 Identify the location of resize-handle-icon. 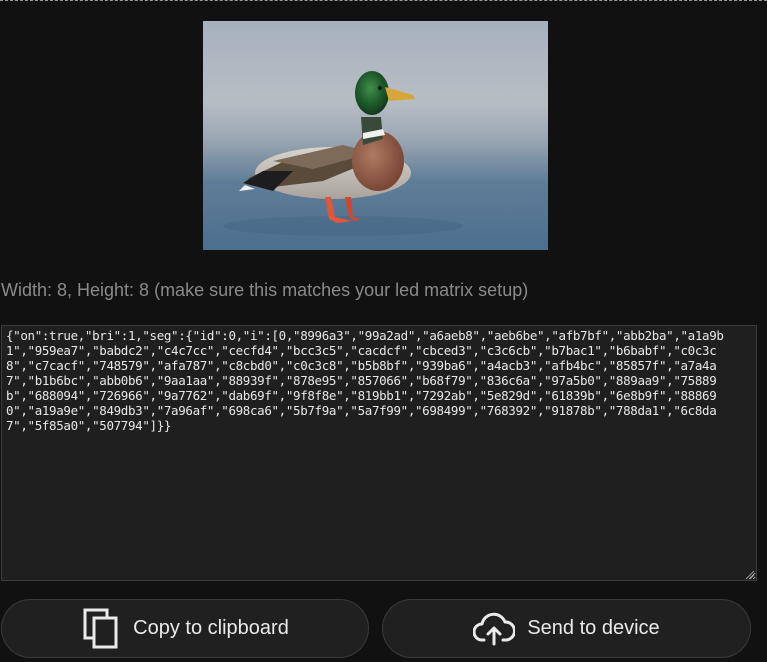
(749, 574).